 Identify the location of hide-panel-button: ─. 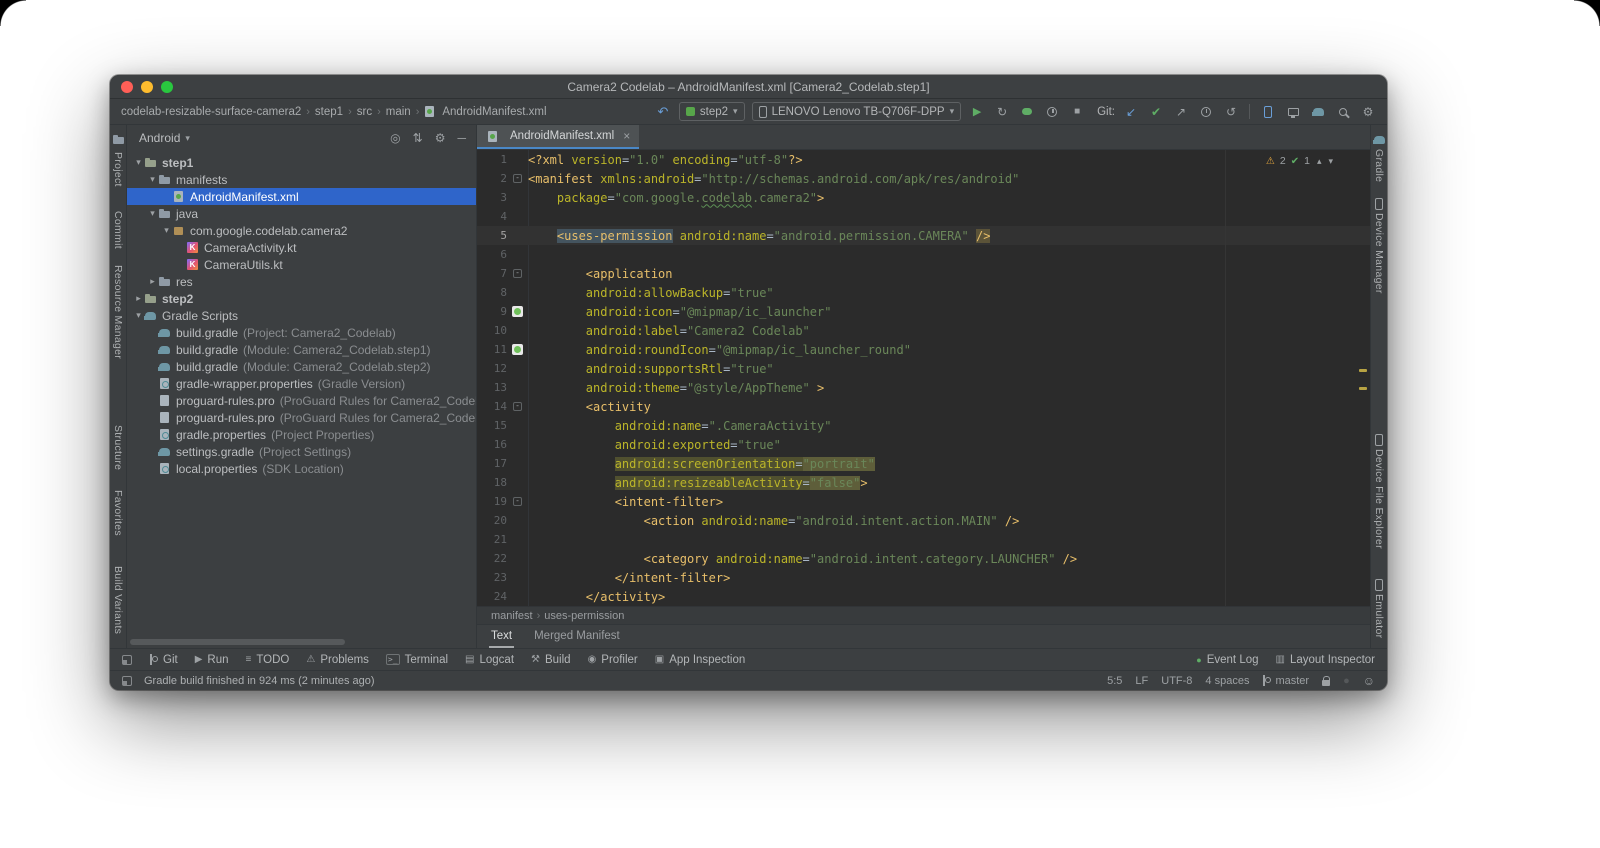
(461, 138).